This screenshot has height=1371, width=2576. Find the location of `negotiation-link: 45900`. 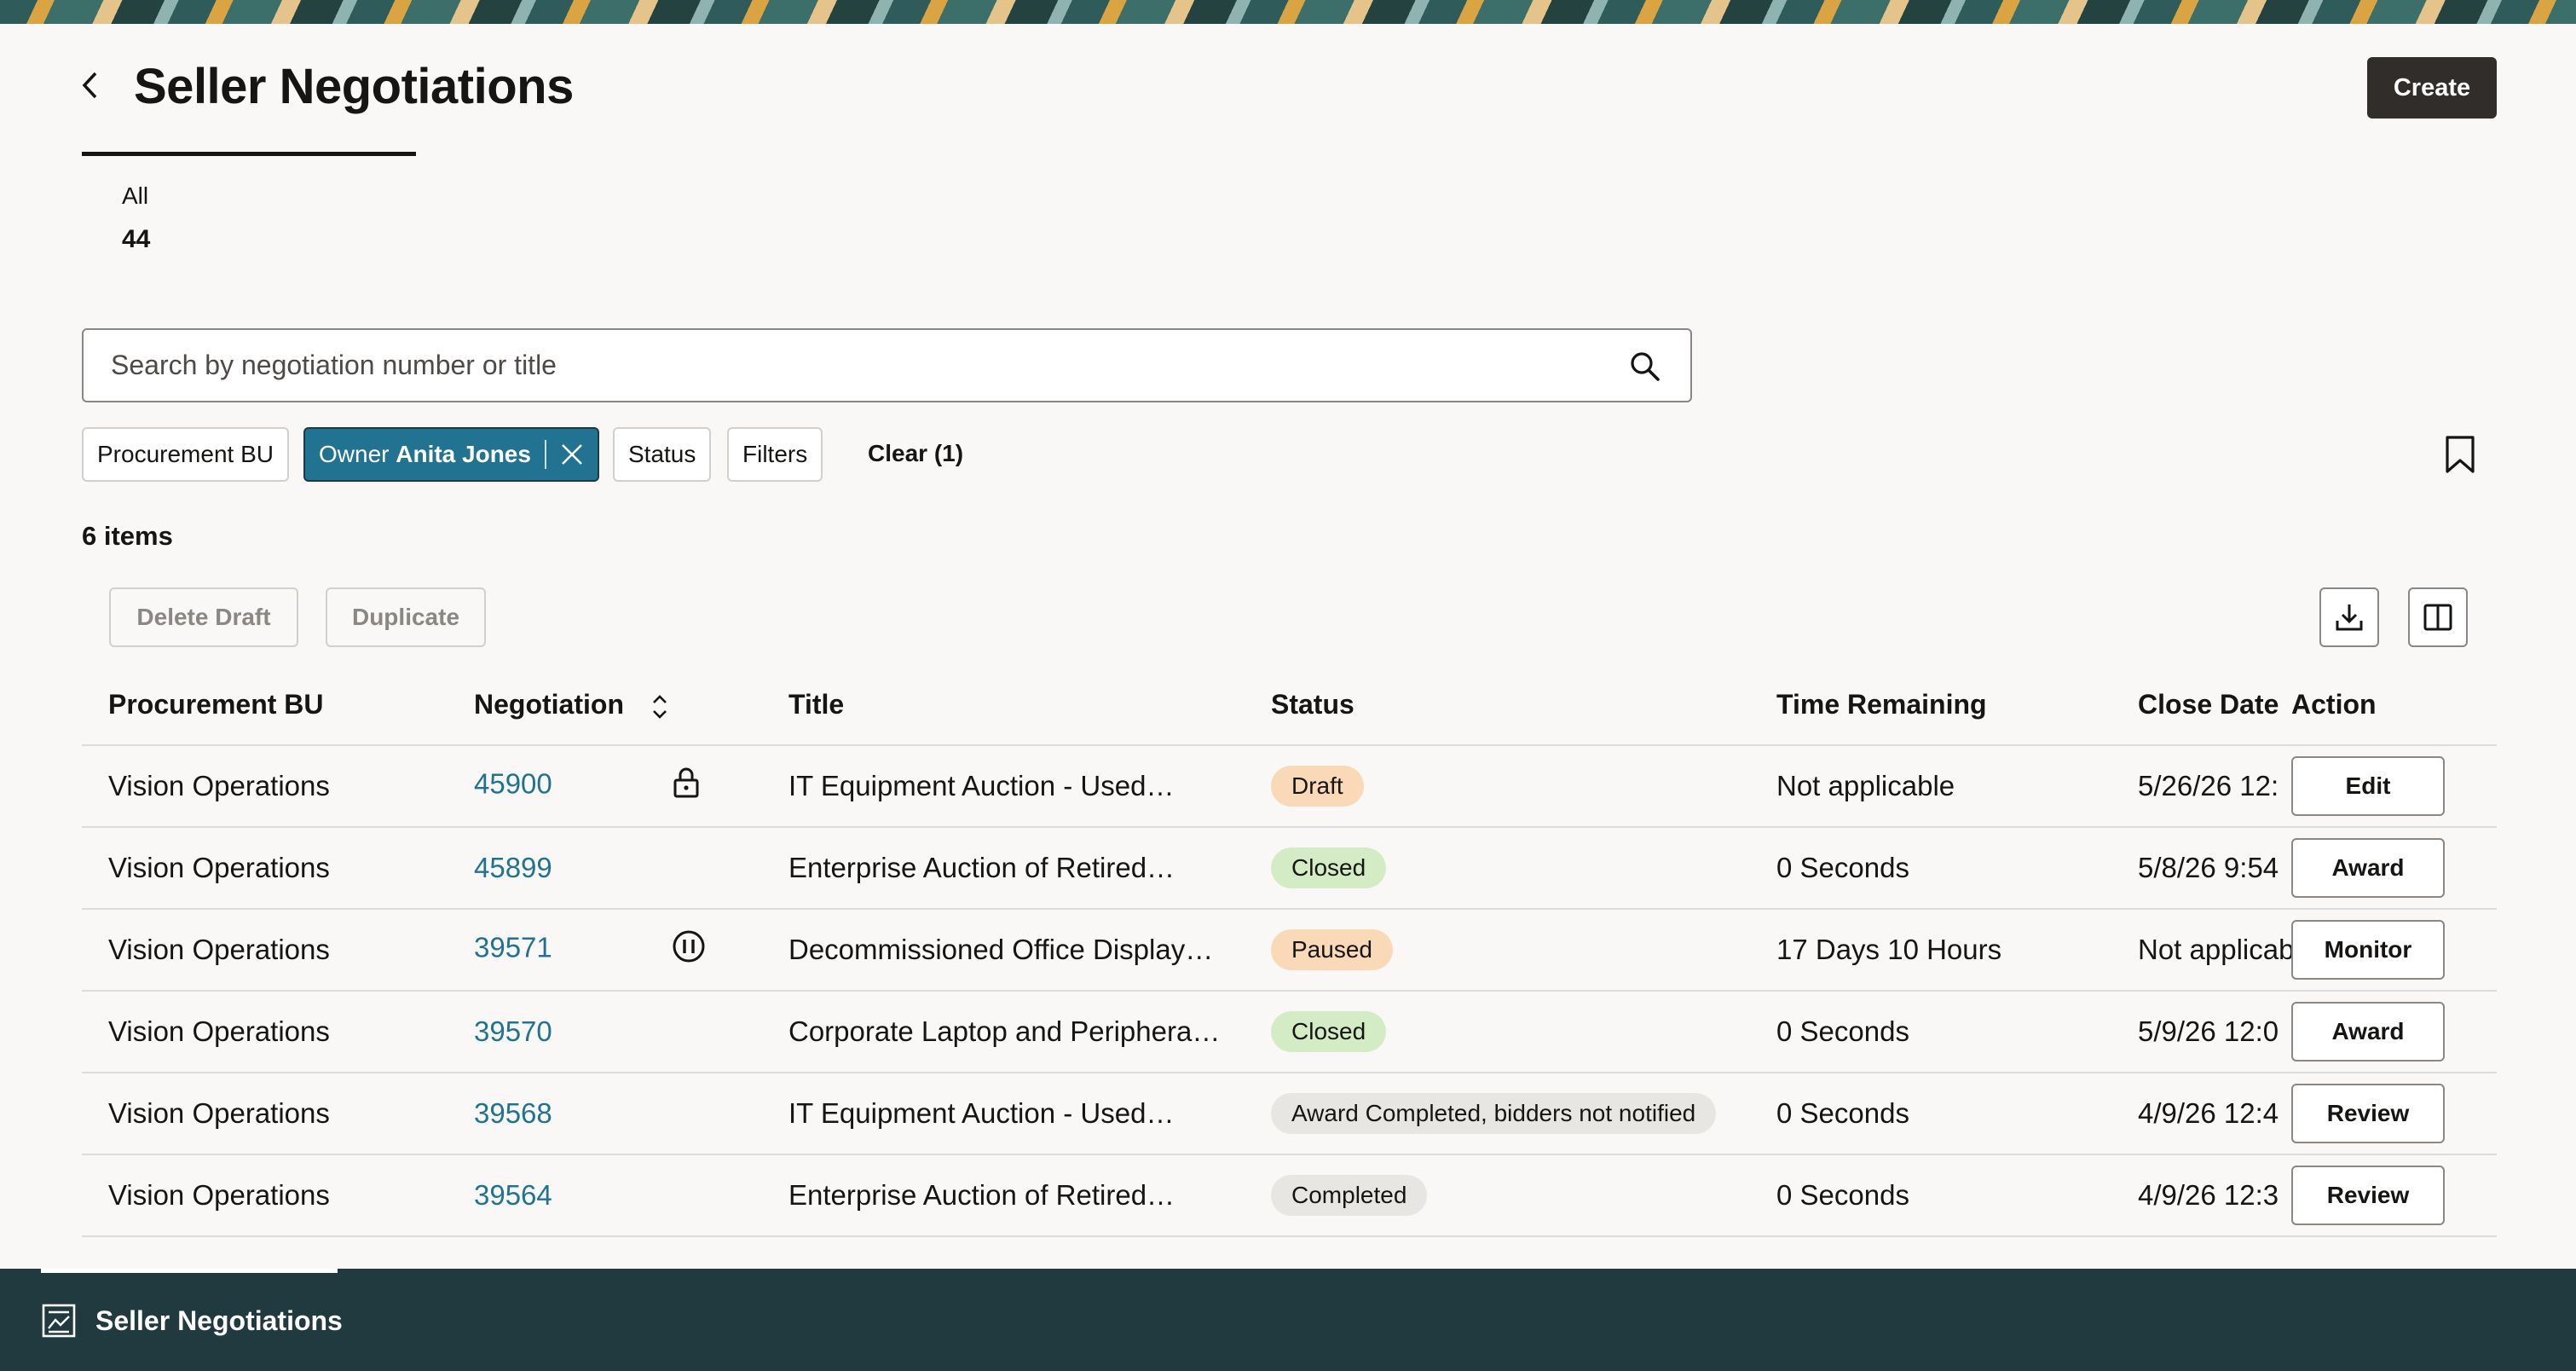

negotiation-link: 45900 is located at coordinates (513, 784).